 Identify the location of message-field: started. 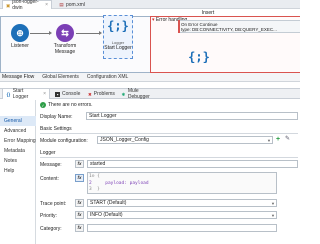
(192, 164).